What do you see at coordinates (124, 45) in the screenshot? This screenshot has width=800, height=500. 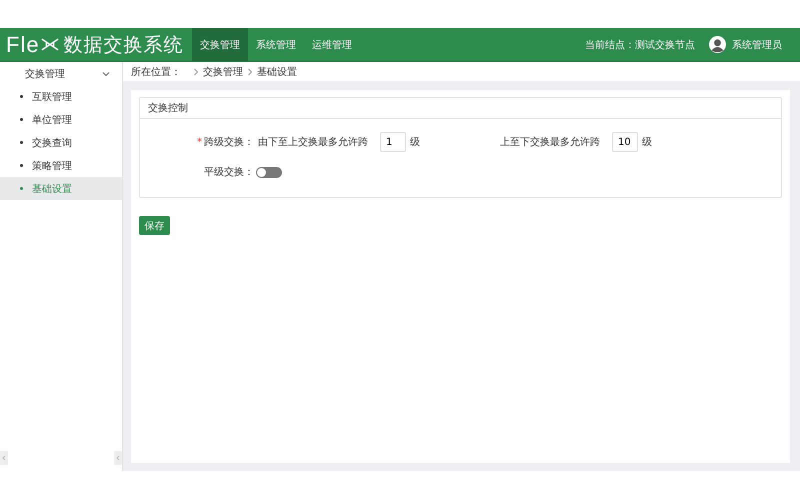 I see `system-name: 数据交换系统` at bounding box center [124, 45].